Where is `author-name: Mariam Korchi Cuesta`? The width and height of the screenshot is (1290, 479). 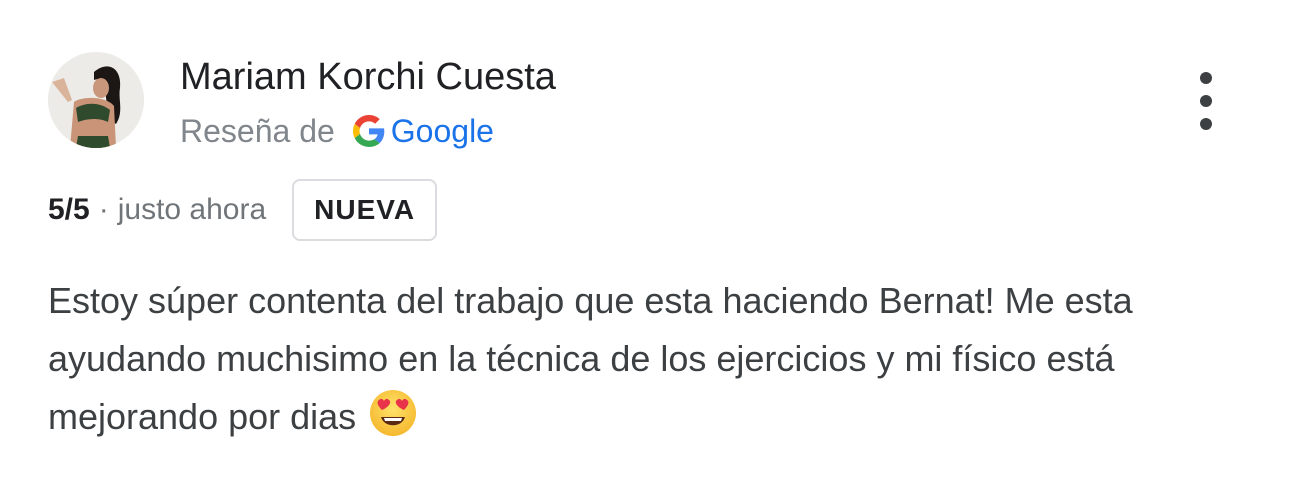
author-name: Mariam Korchi Cuesta is located at coordinates (368, 77).